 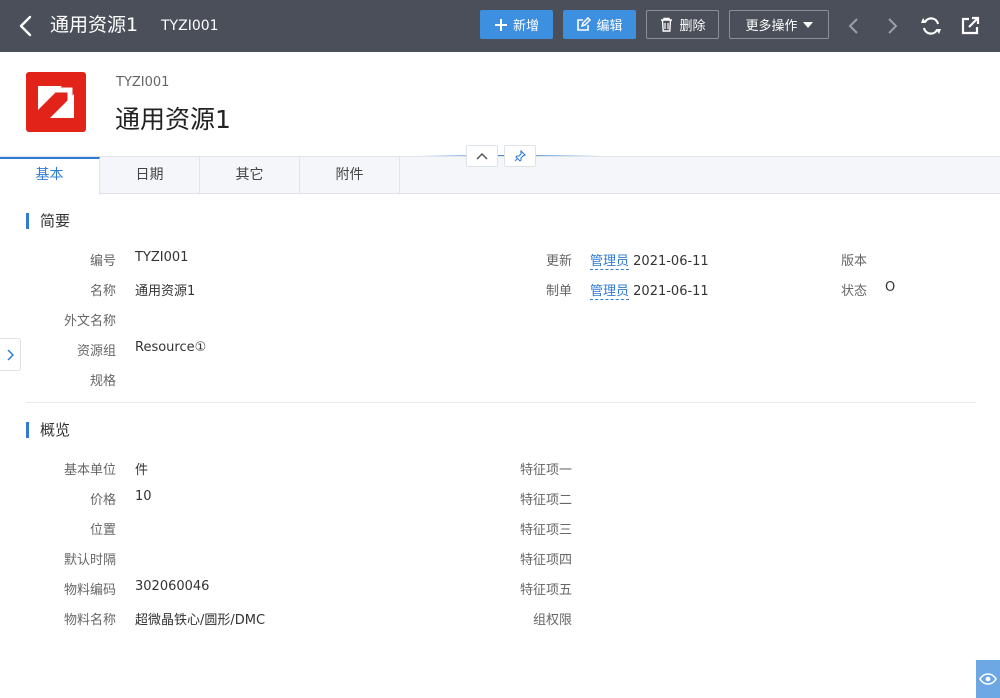 What do you see at coordinates (853, 261) in the screenshot?
I see `field-label: 版本` at bounding box center [853, 261].